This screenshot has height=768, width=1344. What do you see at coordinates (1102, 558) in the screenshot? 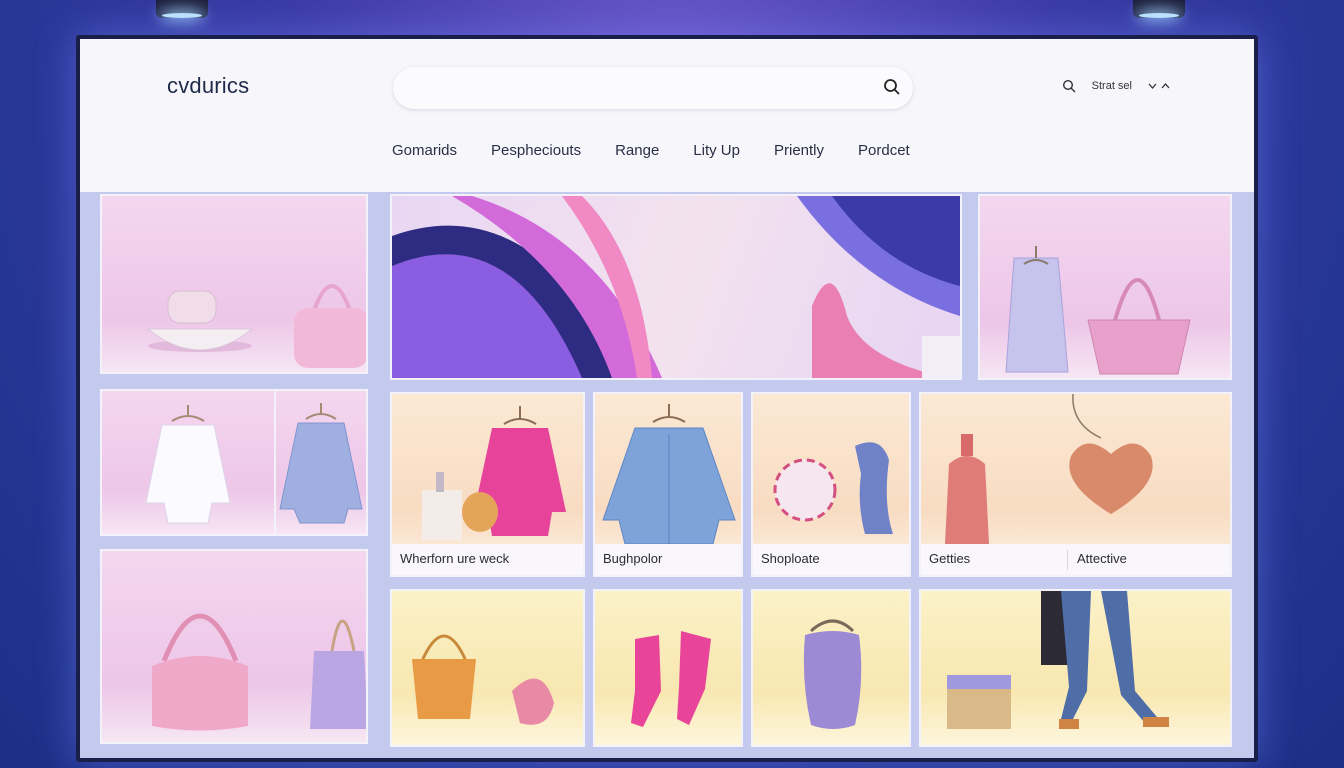
I see `product-name: Attective` at bounding box center [1102, 558].